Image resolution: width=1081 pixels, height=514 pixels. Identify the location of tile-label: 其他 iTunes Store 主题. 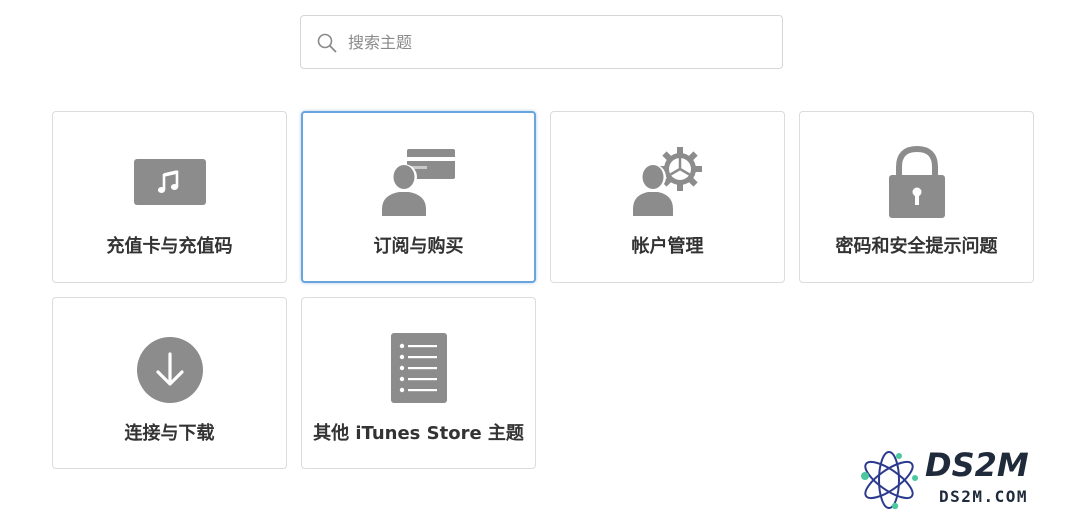
(418, 433).